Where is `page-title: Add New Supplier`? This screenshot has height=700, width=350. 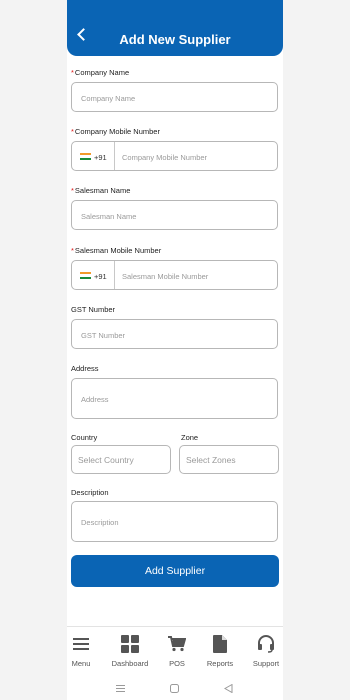 page-title: Add New Supplier is located at coordinates (175, 39).